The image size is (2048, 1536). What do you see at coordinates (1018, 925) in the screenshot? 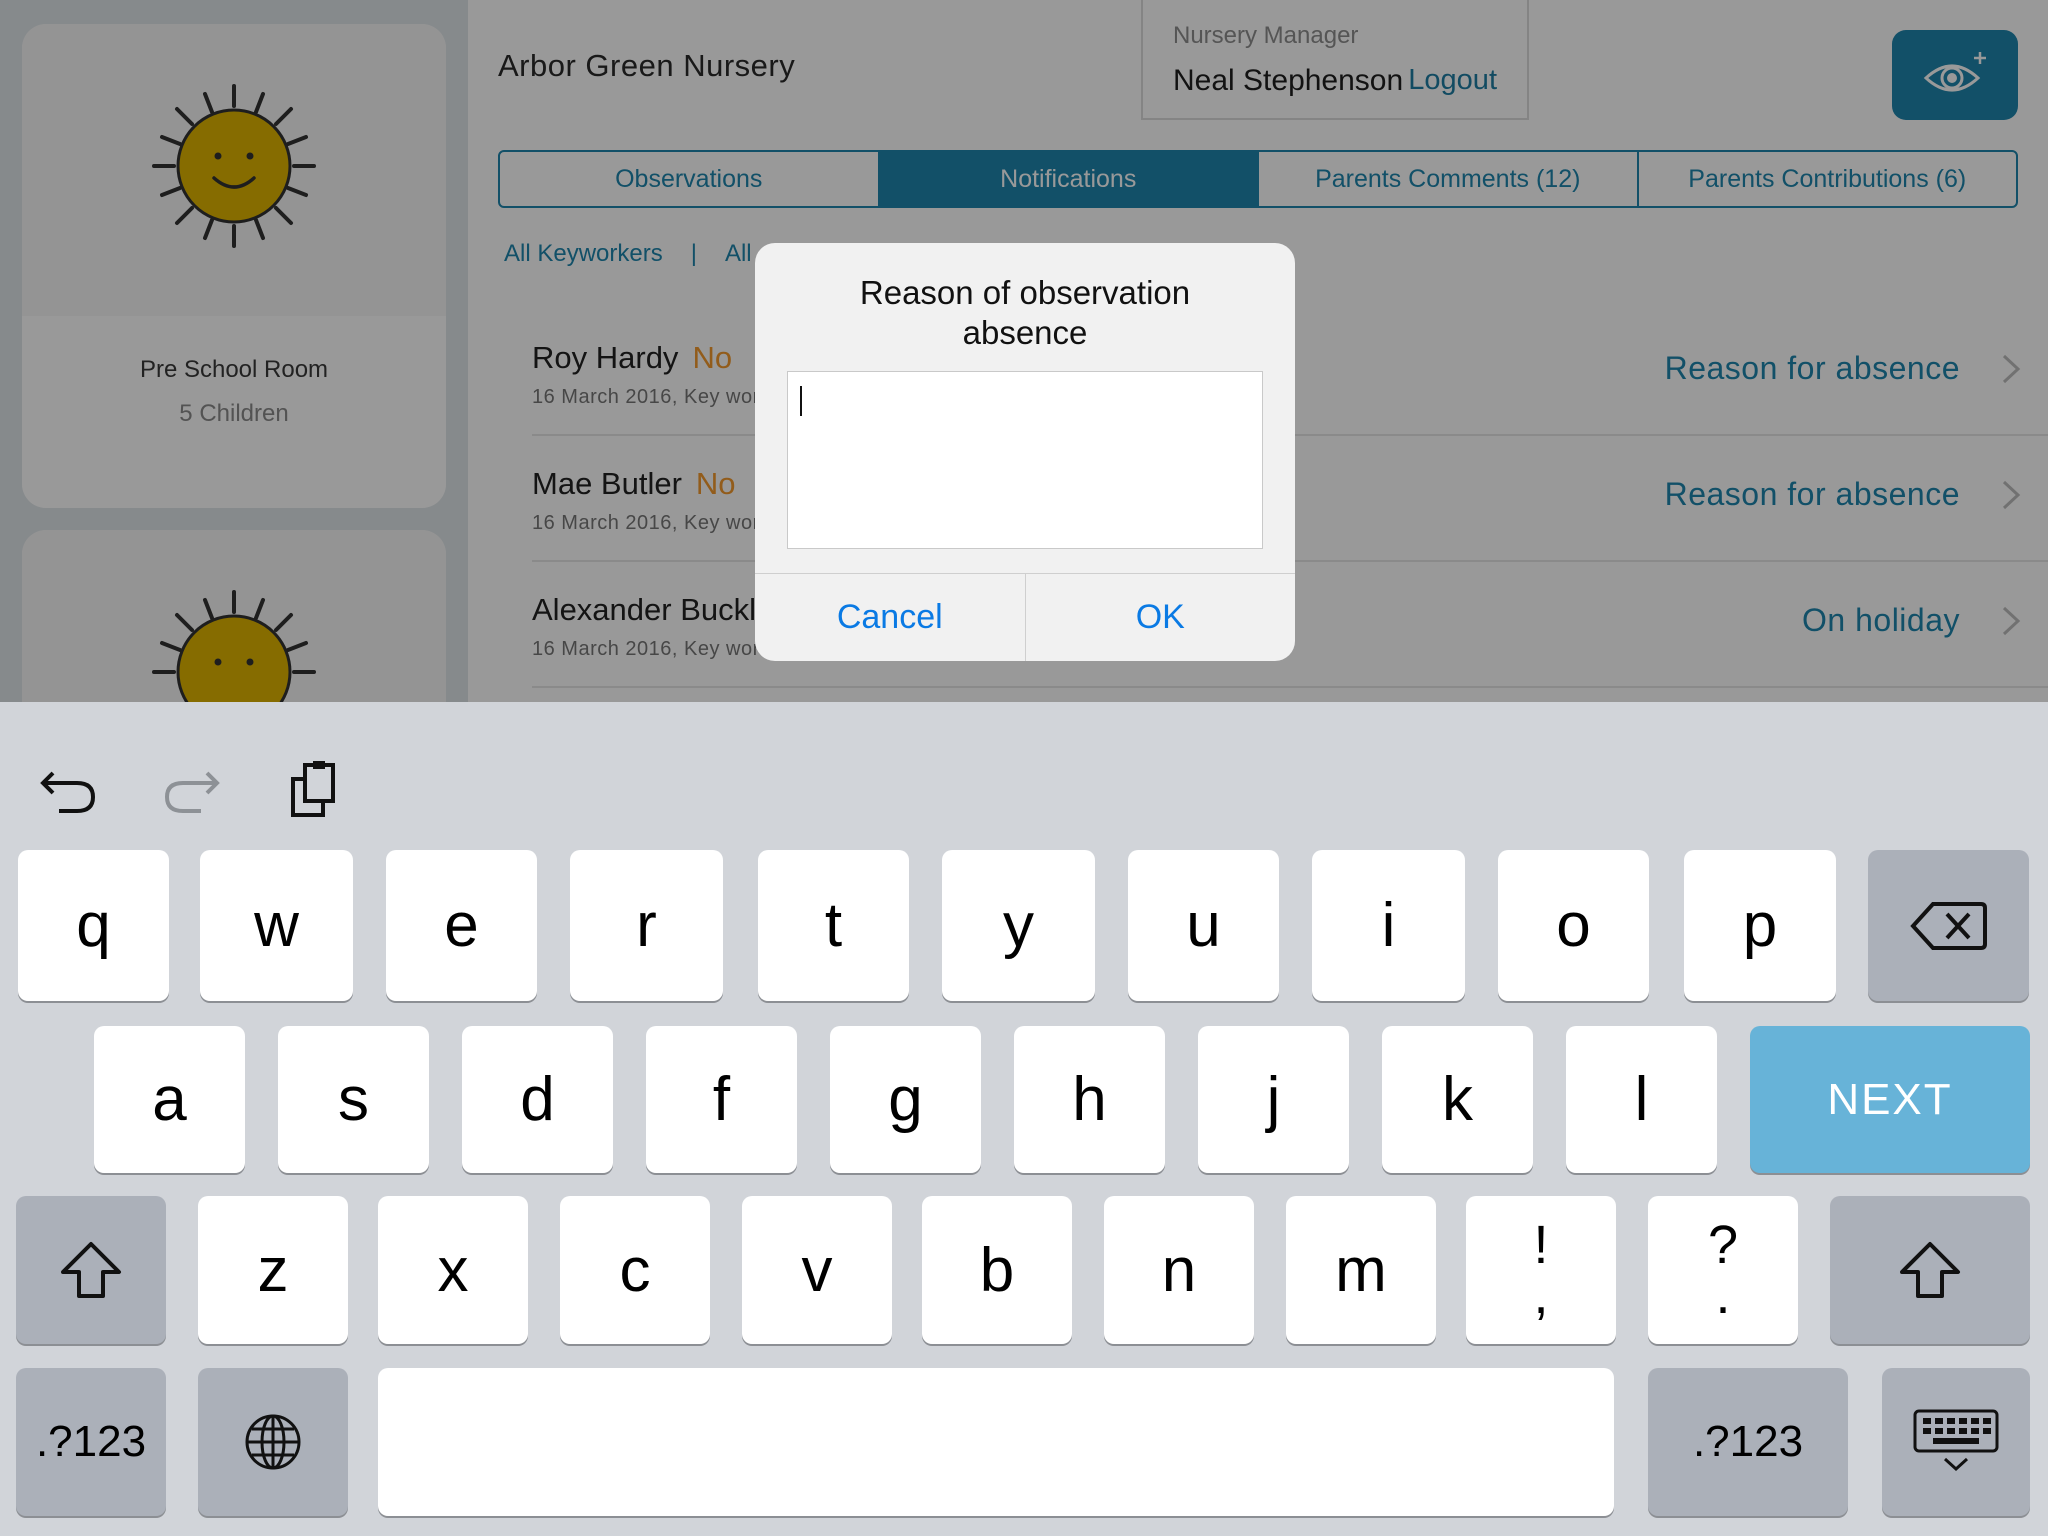
I see `key-y: y` at bounding box center [1018, 925].